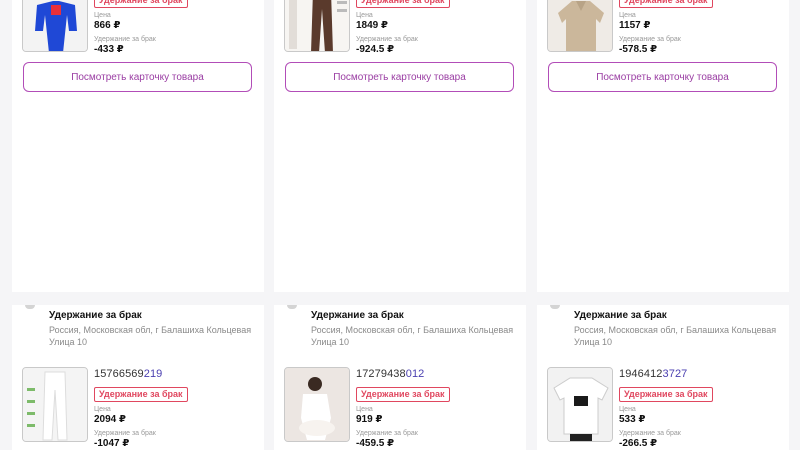  What do you see at coordinates (381, 374) in the screenshot?
I see `product-id-prefix: 17279438` at bounding box center [381, 374].